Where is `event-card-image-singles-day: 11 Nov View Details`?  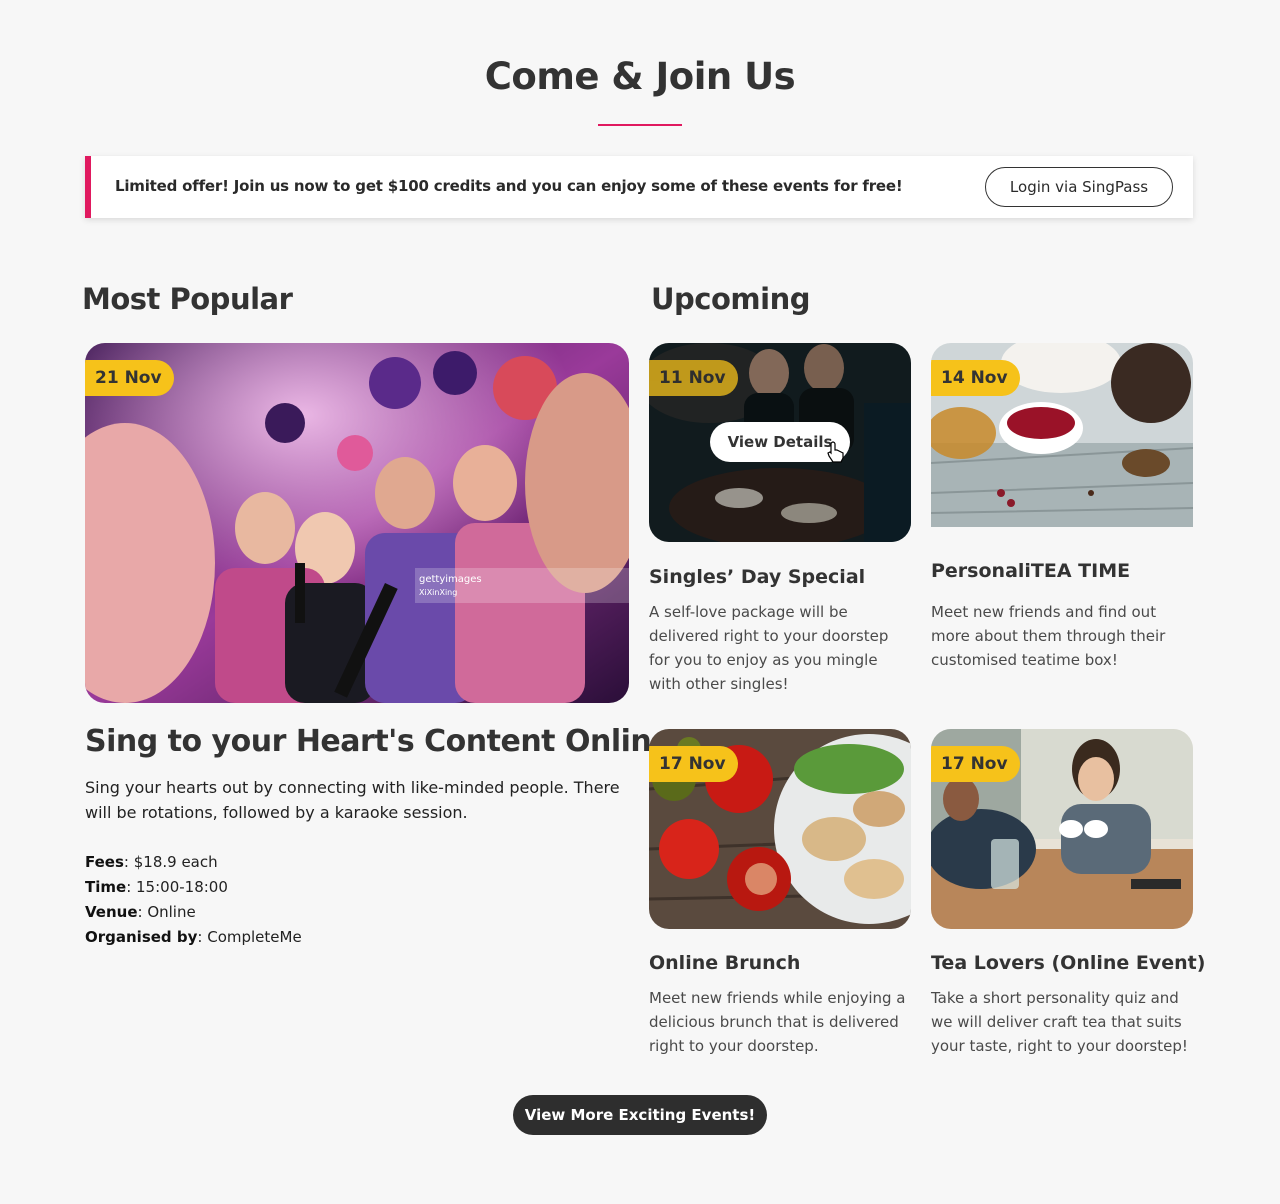 event-card-image-singles-day: 11 Nov View Details is located at coordinates (780, 442).